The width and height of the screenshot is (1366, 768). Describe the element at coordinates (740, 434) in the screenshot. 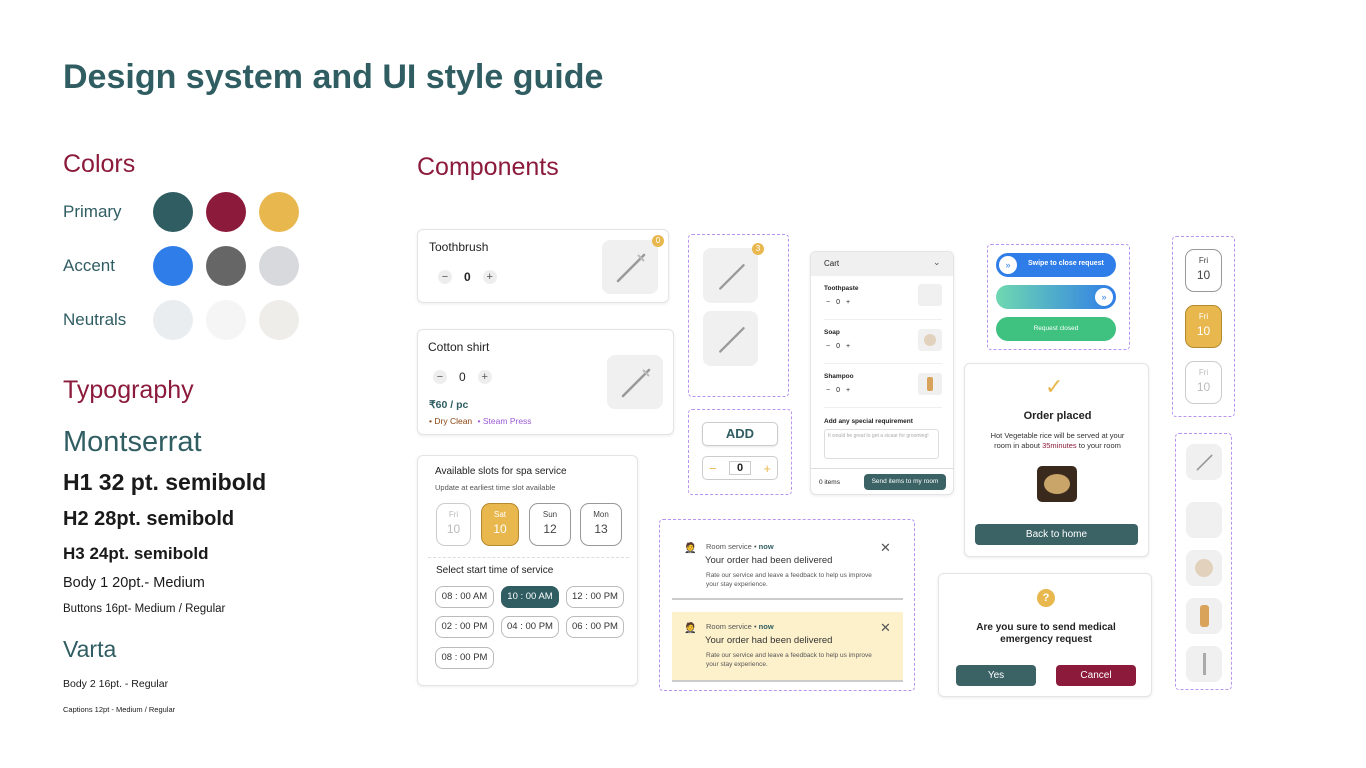

I see `add-button: ADD` at that location.